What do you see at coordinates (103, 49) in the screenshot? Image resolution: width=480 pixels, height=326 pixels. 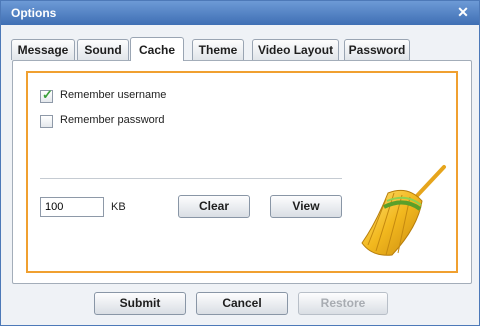 I see `tab-sound: Sound` at bounding box center [103, 49].